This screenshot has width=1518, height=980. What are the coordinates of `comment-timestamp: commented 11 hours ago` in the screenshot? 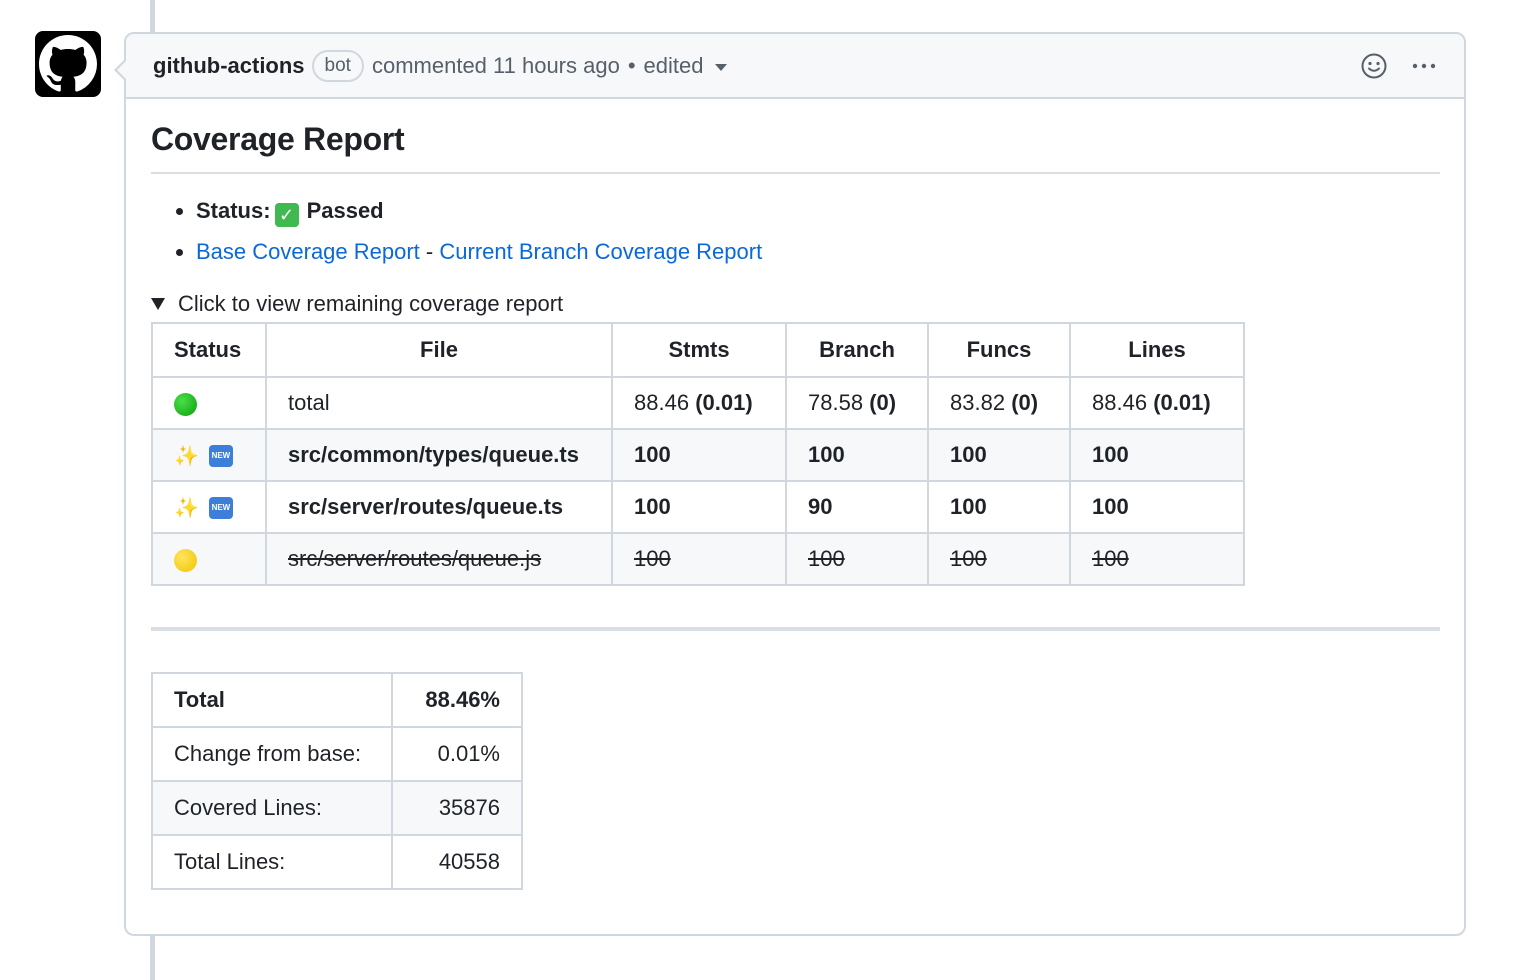 It's located at (496, 66).